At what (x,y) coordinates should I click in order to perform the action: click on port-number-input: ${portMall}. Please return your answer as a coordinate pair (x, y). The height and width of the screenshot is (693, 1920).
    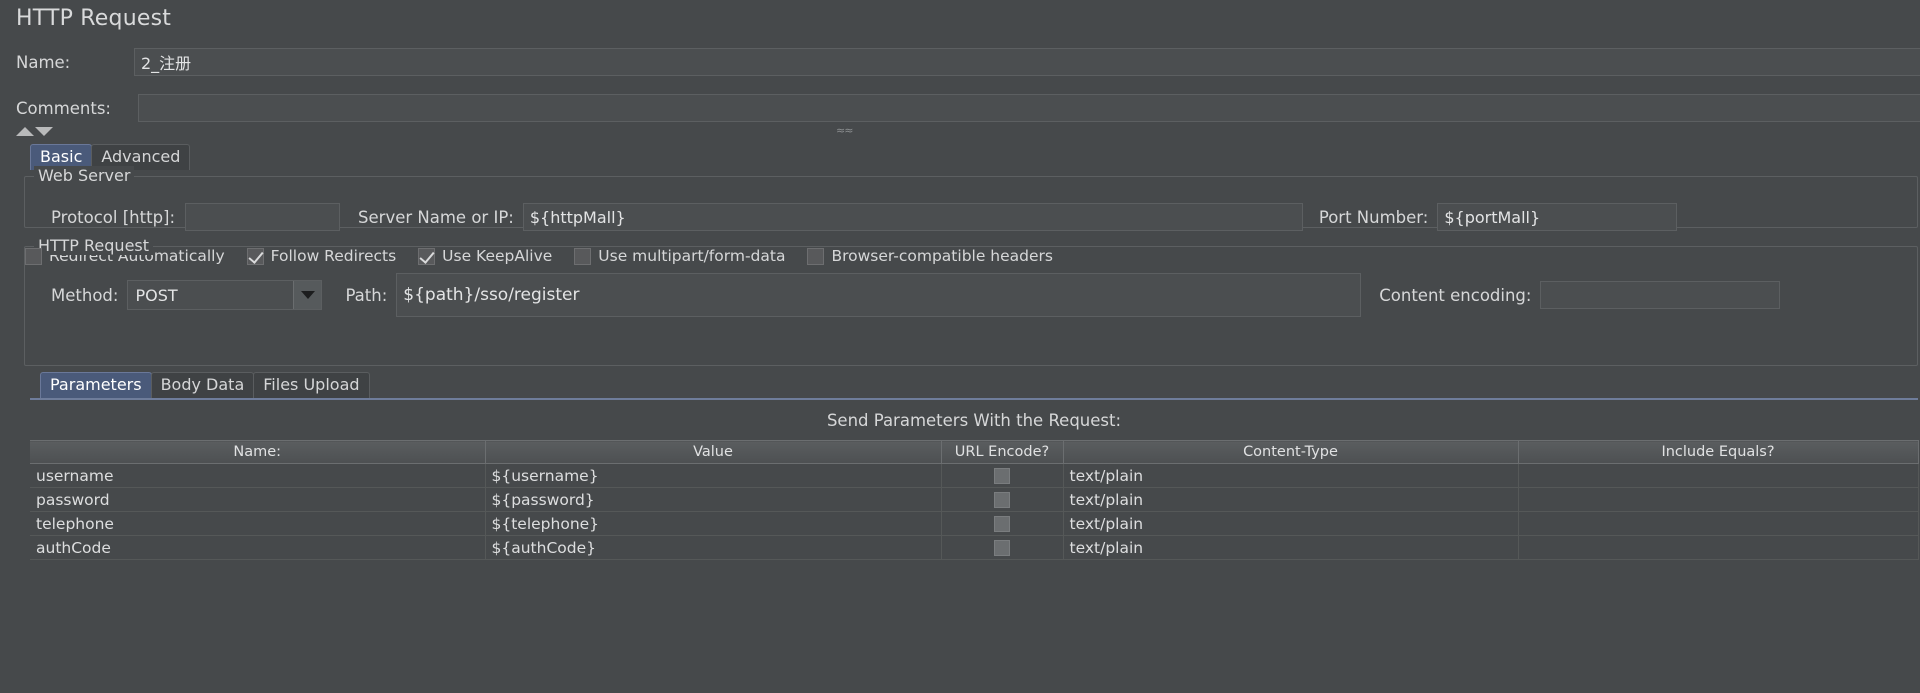
    Looking at the image, I should click on (1557, 217).